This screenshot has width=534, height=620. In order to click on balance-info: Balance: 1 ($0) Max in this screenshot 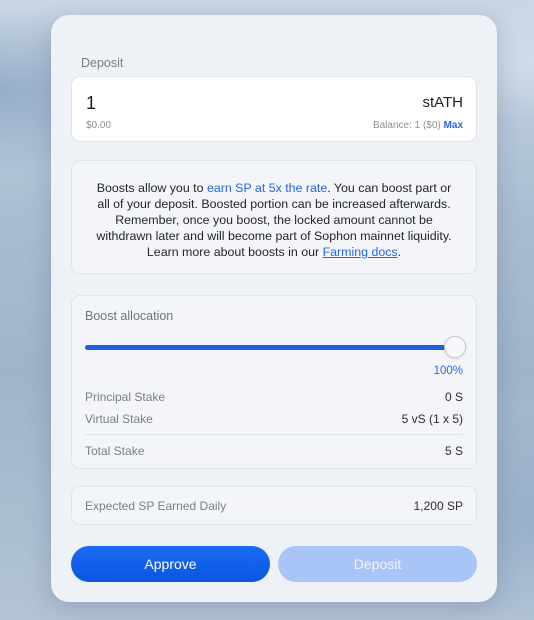, I will do `click(418, 125)`.